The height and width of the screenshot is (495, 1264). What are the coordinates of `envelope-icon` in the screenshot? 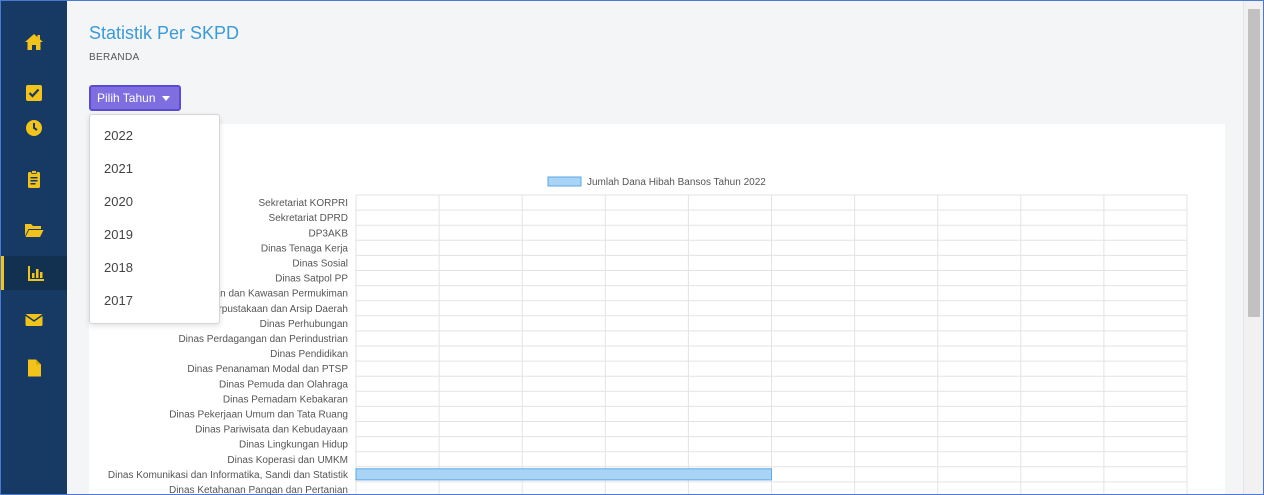 It's located at (34, 320).